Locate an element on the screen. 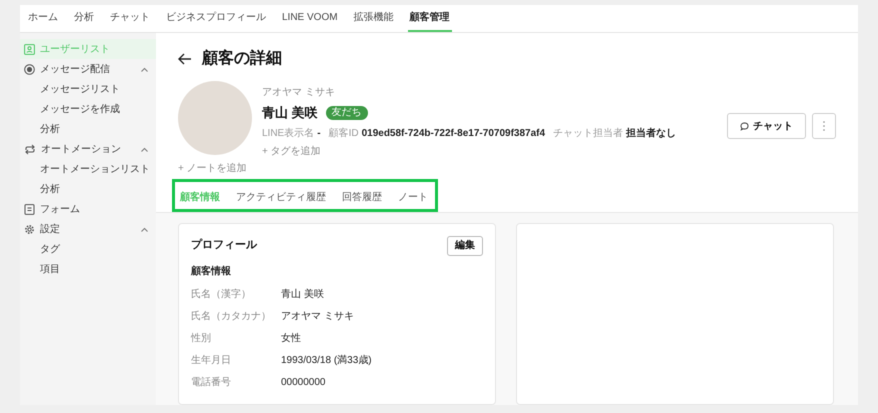 This screenshot has width=878, height=413. sidebar-item: メッセージリスト is located at coordinates (88, 89).